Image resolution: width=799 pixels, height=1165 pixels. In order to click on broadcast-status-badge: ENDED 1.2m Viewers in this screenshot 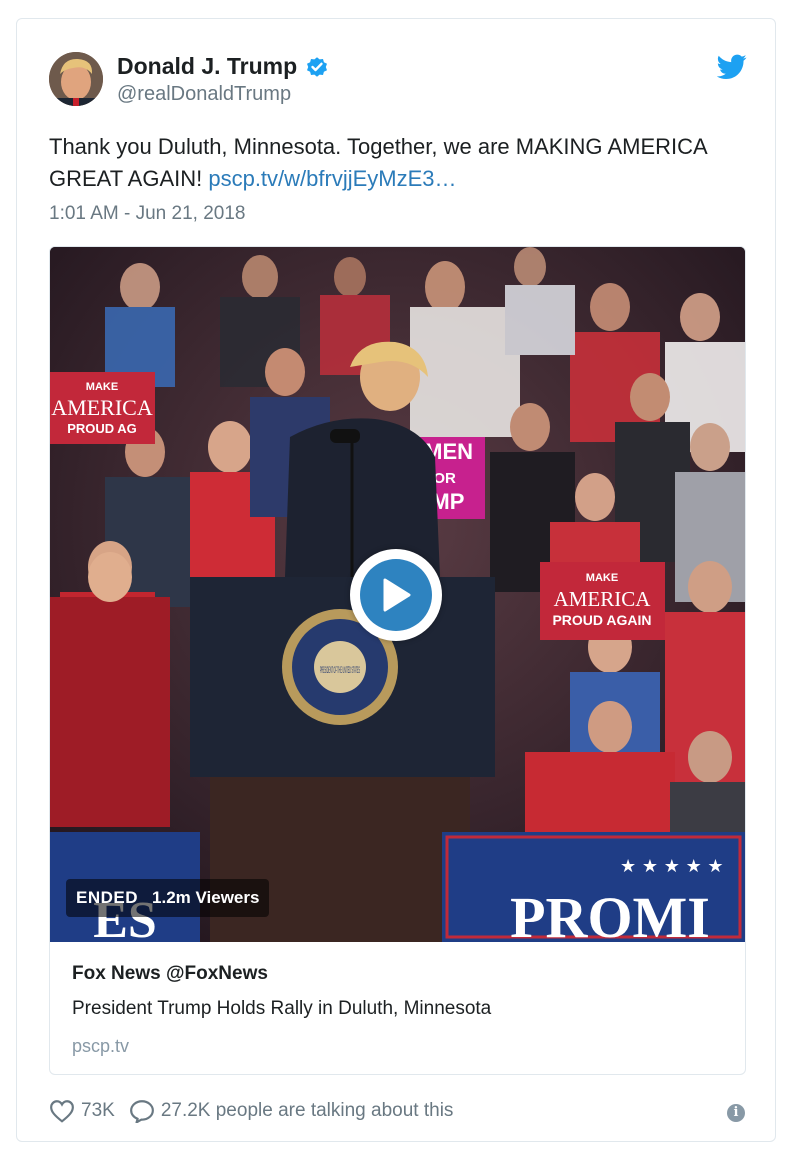, I will do `click(168, 898)`.